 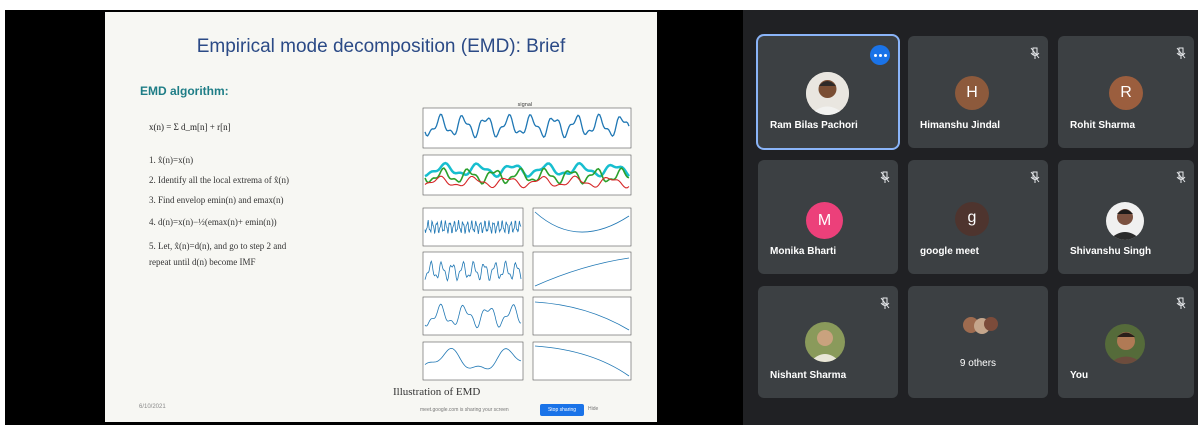 What do you see at coordinates (593, 409) in the screenshot?
I see `hide-share-bar-button: Hide` at bounding box center [593, 409].